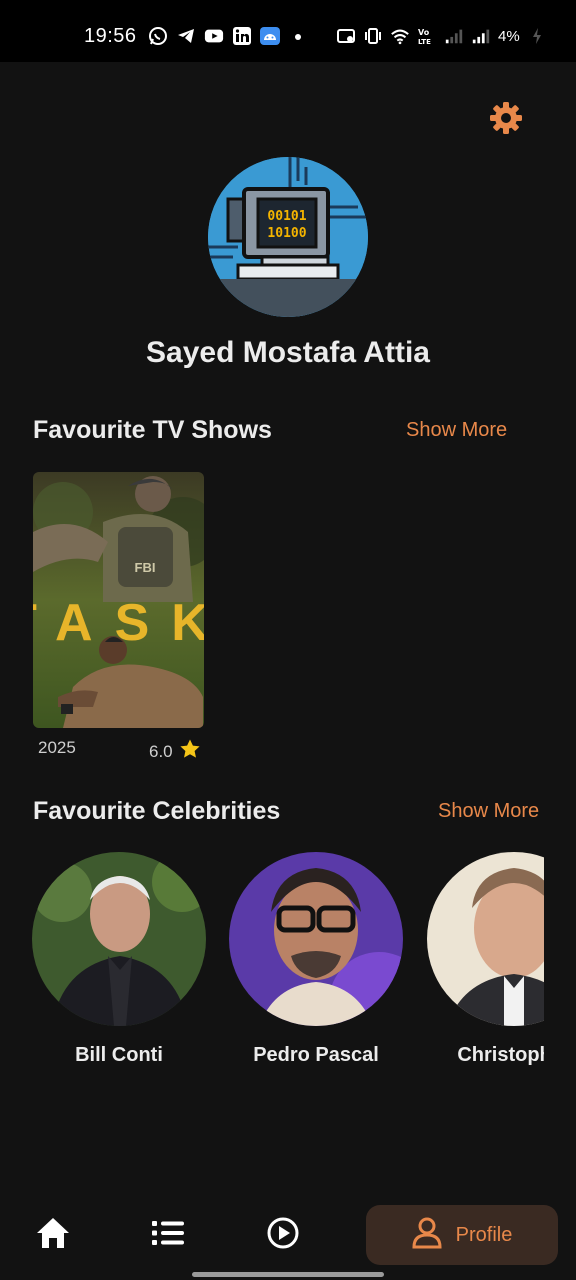 This screenshot has width=576, height=1280. Describe the element at coordinates (119, 1055) in the screenshot. I see `celebrity-name: Bill Conti` at that location.